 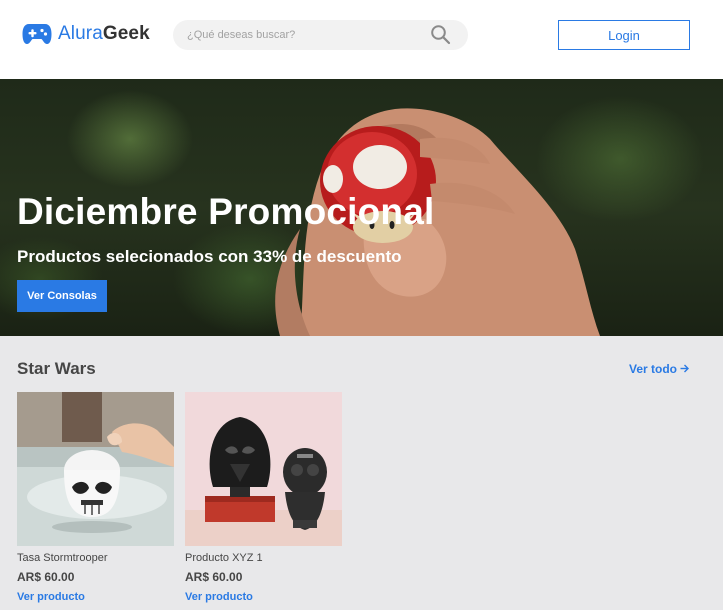 I want to click on site-header: AluraGeek Login, so click(x=361, y=39).